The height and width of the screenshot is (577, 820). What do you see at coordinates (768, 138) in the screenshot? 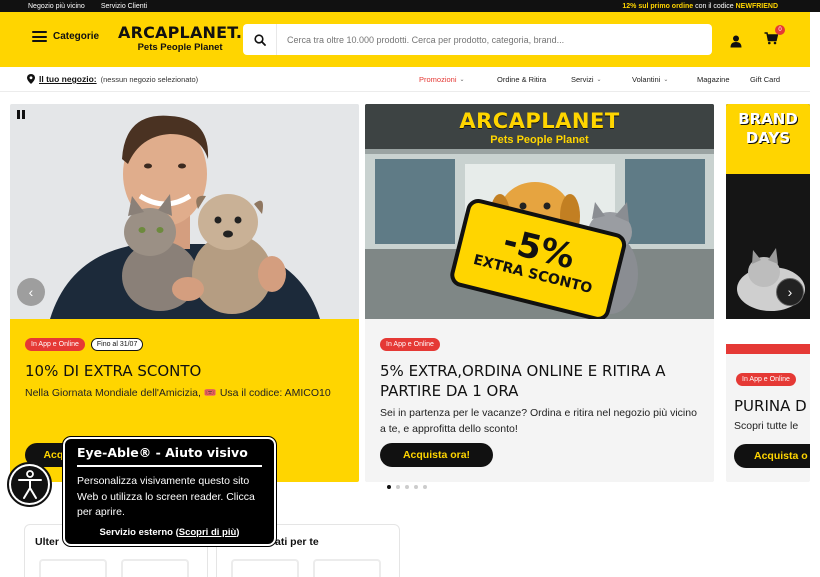
I see `brand-days-line2: DAYS` at bounding box center [768, 138].